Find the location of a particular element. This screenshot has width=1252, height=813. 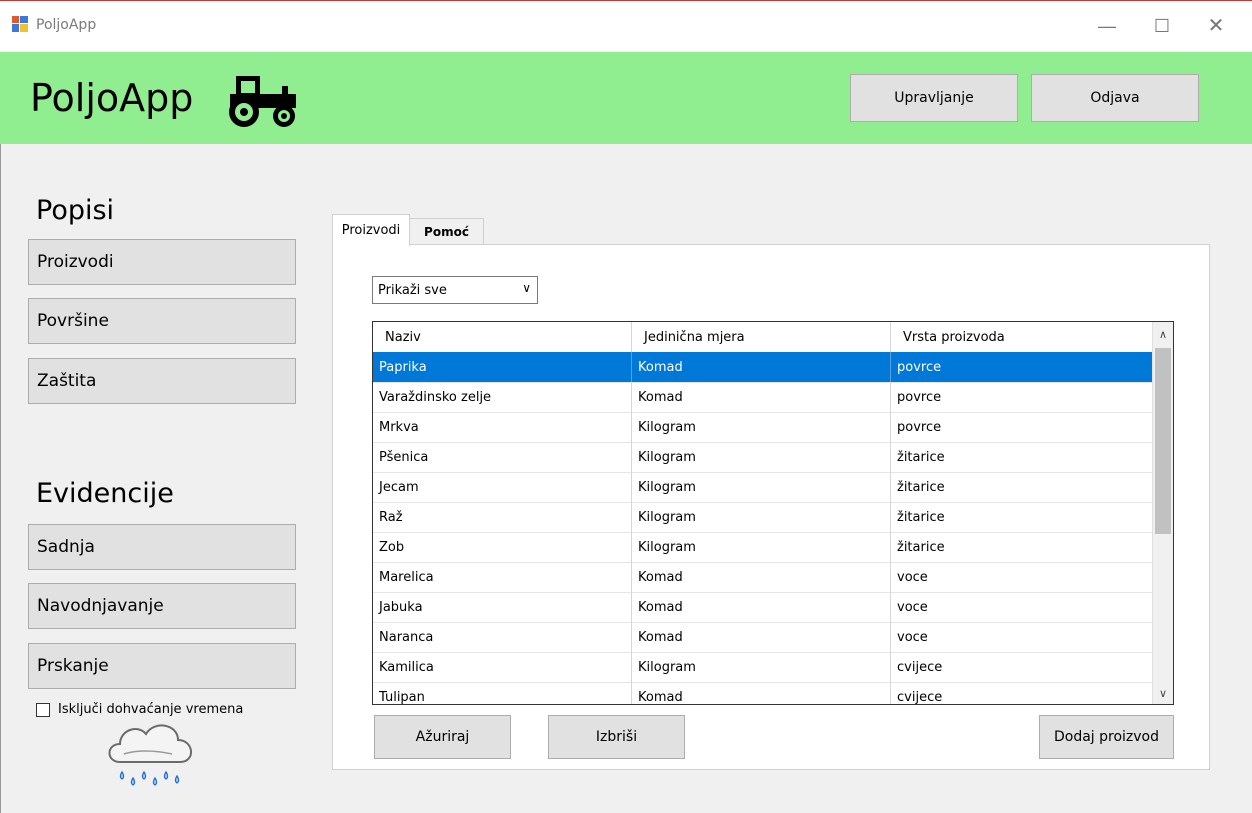

table-row: Varaždinsko zelje Komad povrce is located at coordinates (763, 397).